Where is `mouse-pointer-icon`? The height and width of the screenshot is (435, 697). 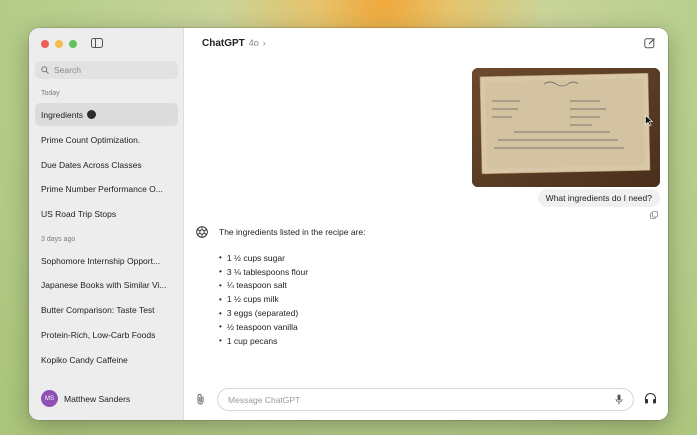 mouse-pointer-icon is located at coordinates (649, 121).